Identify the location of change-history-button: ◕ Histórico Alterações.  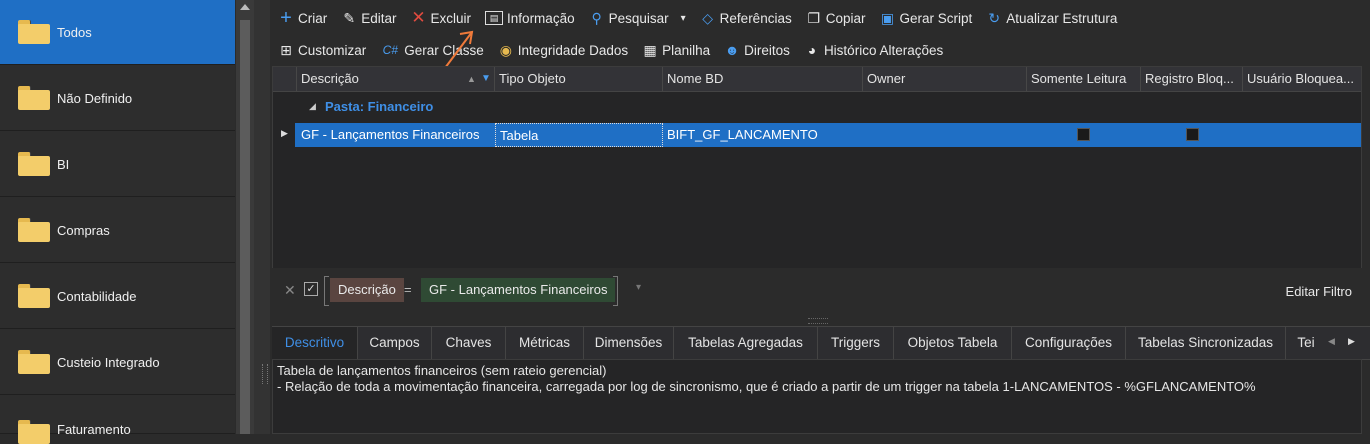
(874, 50).